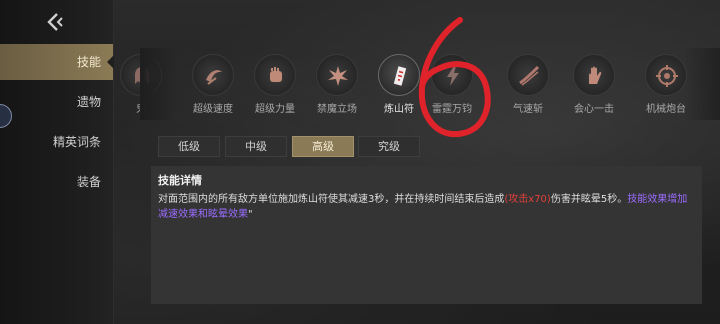  I want to click on back-arrow-icon, so click(55, 22).